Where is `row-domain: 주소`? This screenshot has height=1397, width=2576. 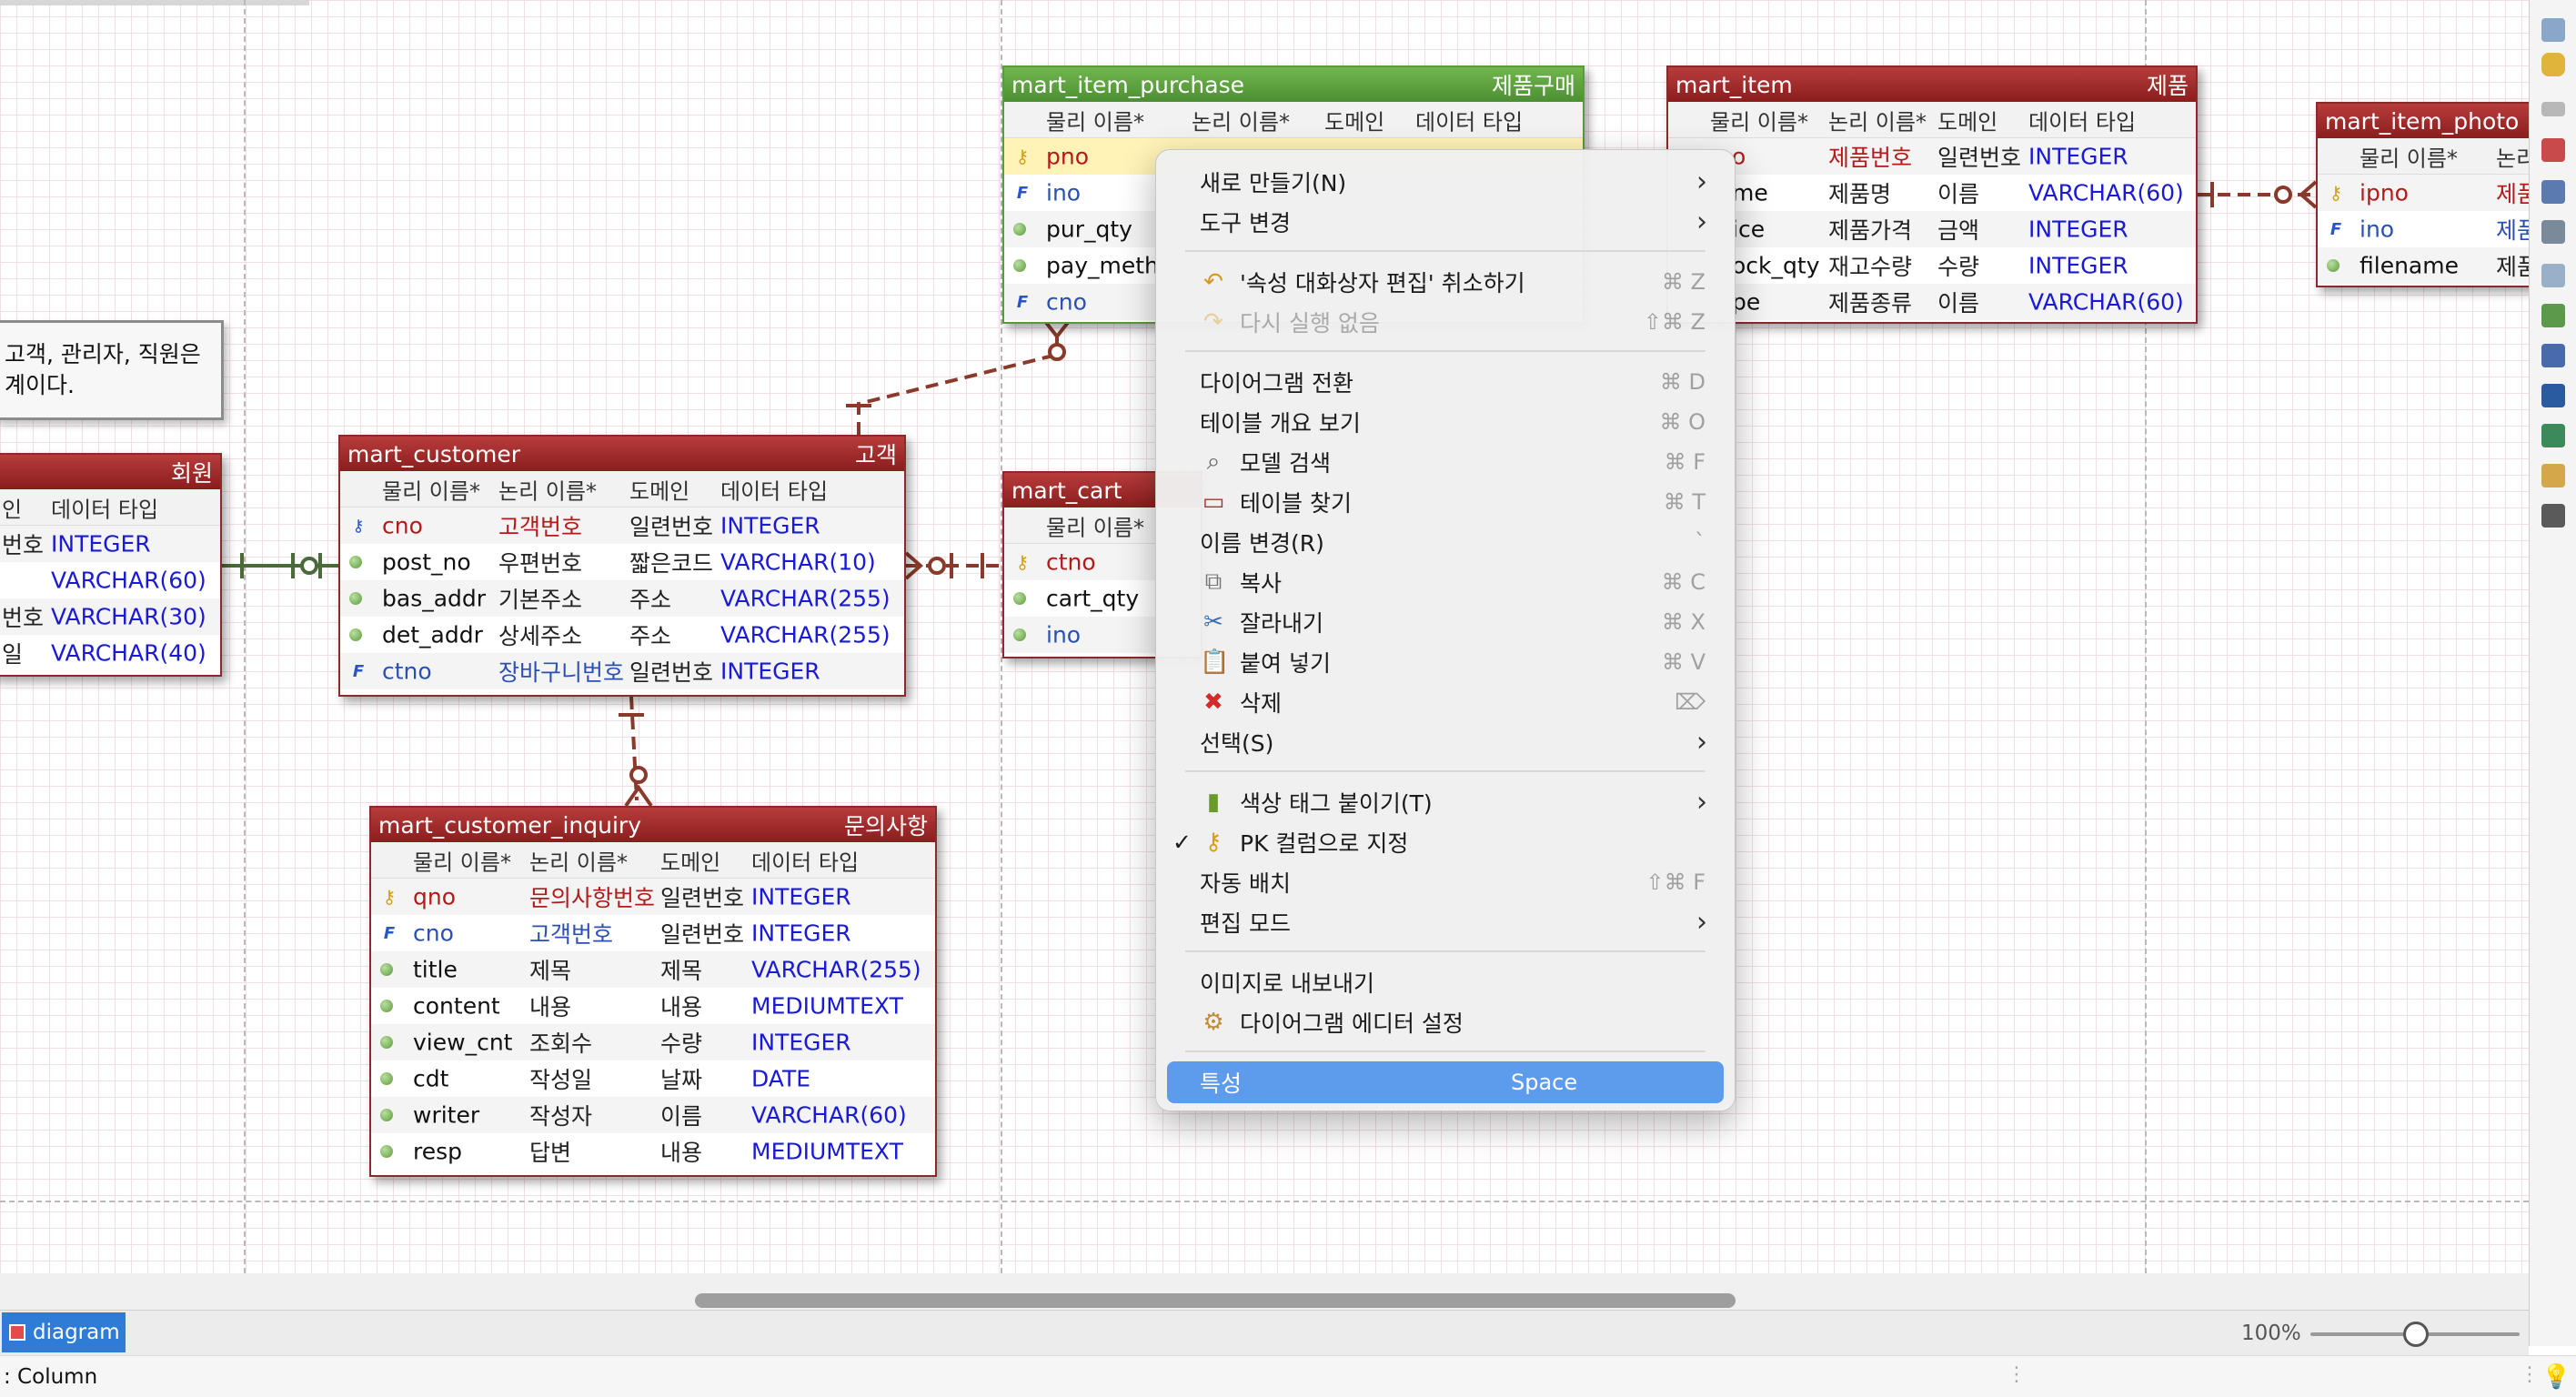
row-domain: 주소 is located at coordinates (650, 636).